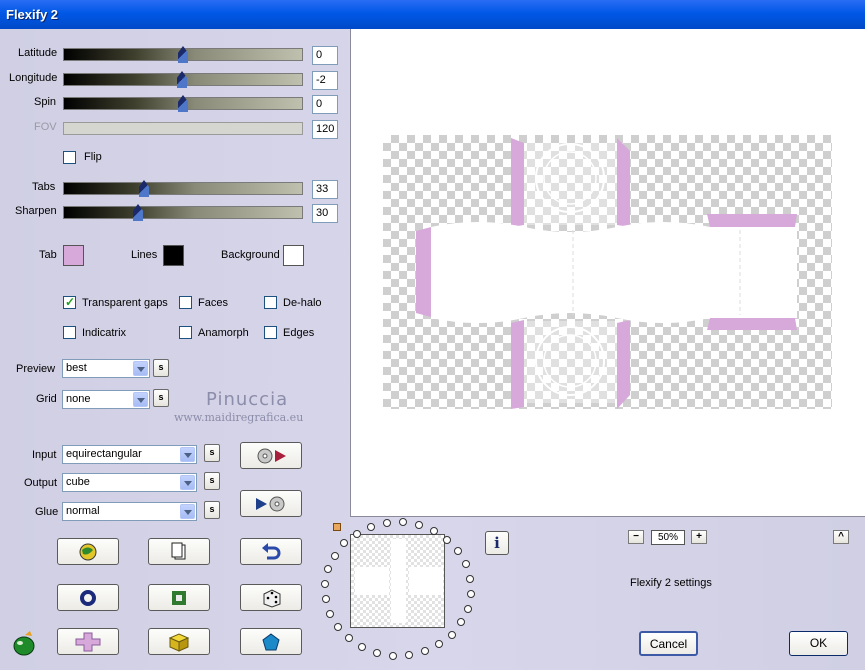  Describe the element at coordinates (69, 302) in the screenshot. I see `transparent-gaps-checkbox` at that location.